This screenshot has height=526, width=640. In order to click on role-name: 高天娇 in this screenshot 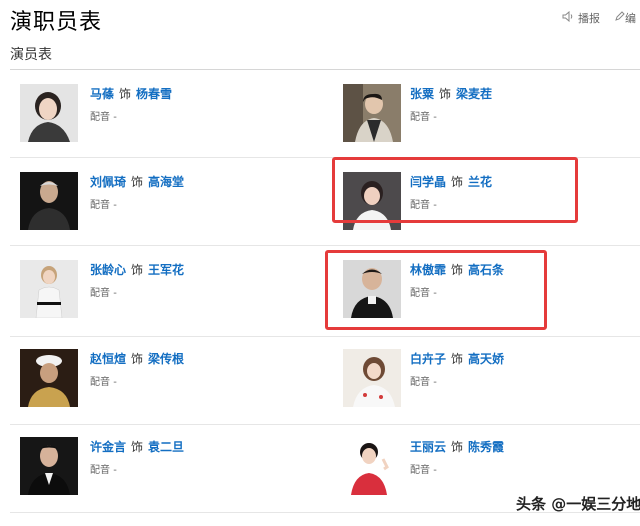, I will do `click(486, 359)`.